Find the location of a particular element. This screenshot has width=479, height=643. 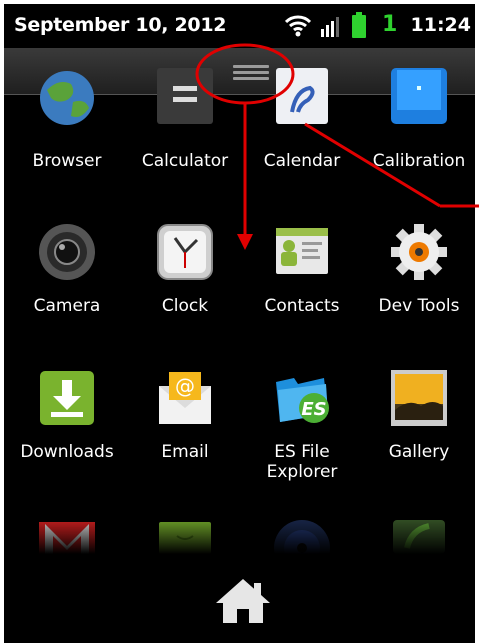

status-time: 11:24 is located at coordinates (440, 25).